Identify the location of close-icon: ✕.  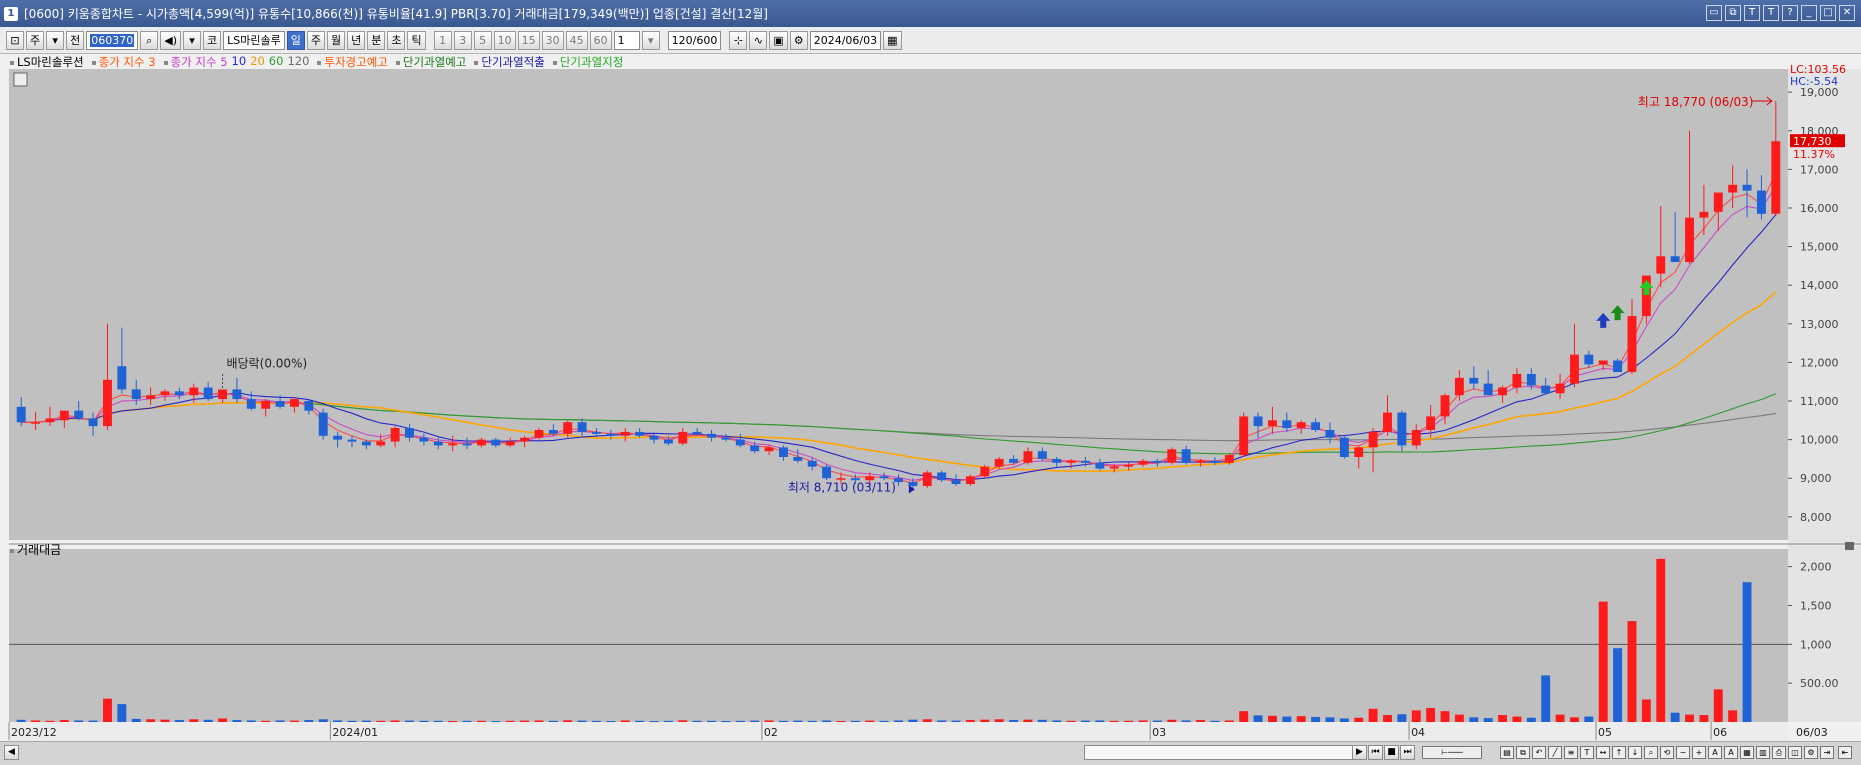
(1847, 13).